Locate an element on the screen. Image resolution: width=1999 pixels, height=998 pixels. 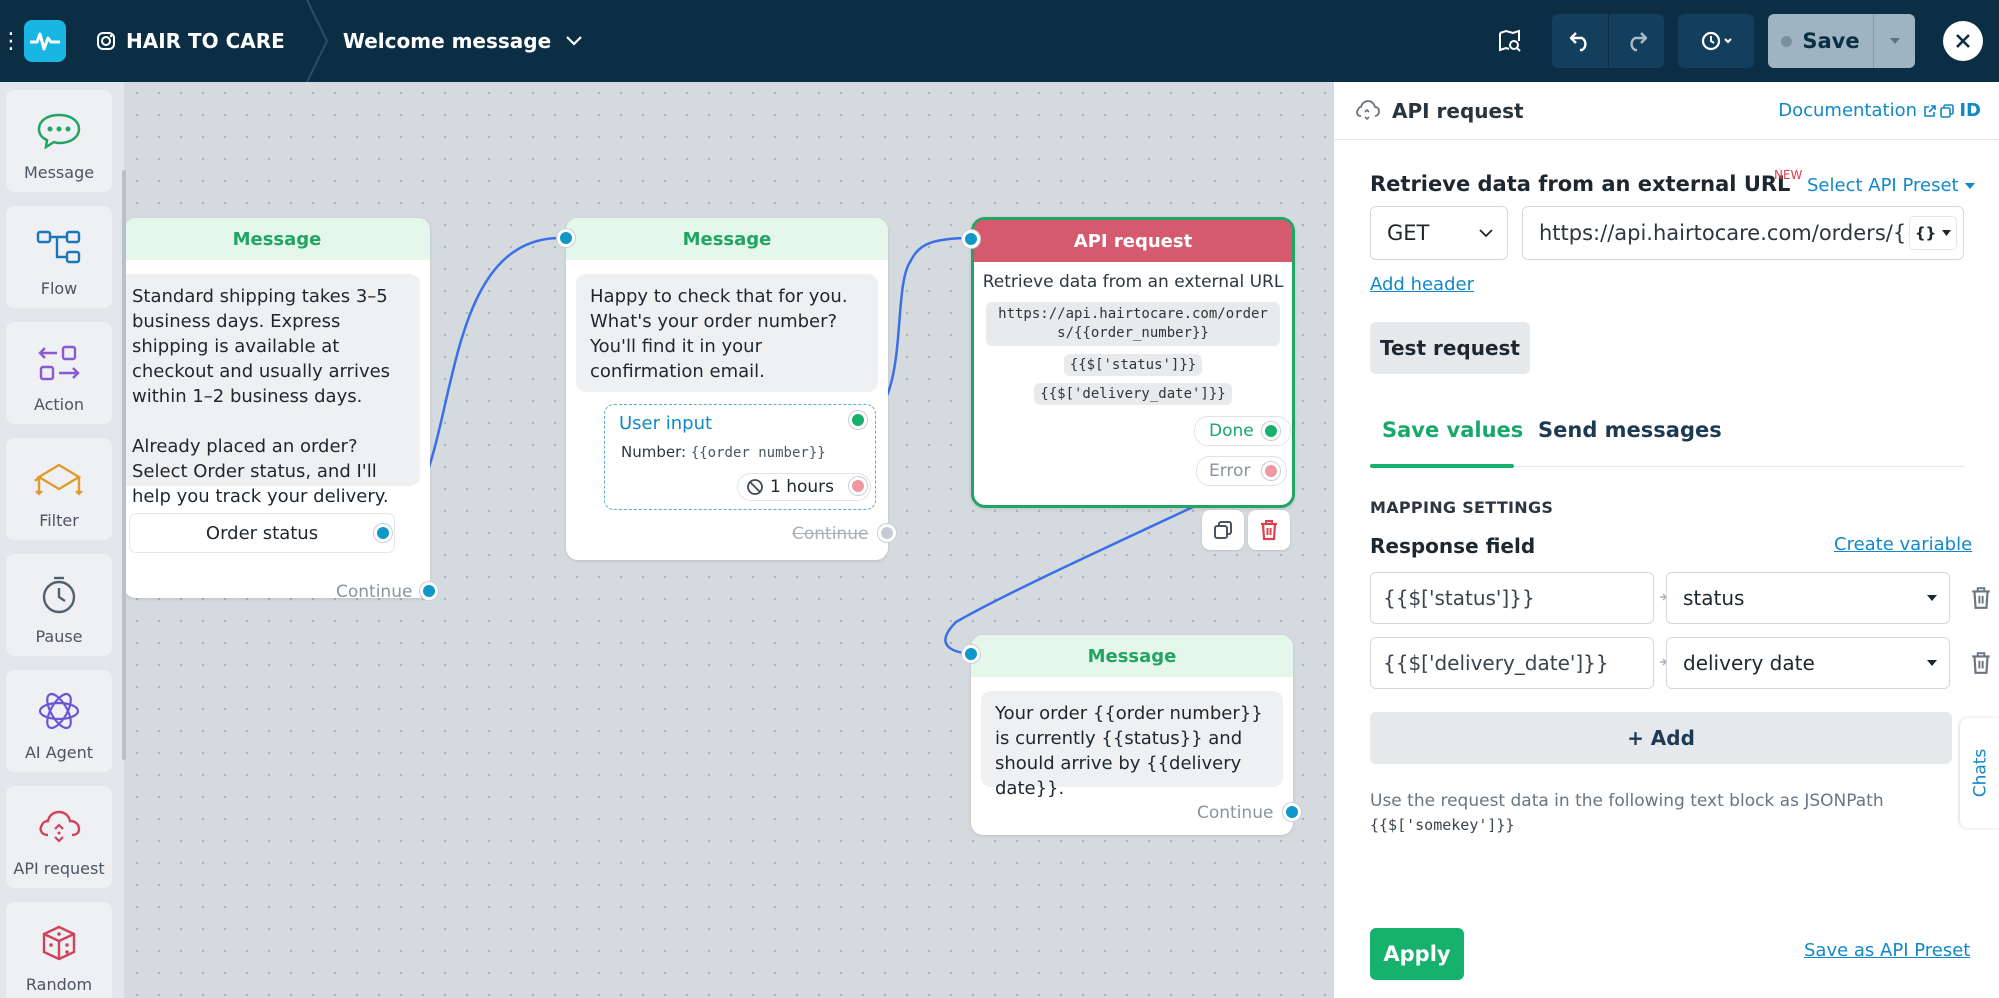
top-bar: ⋮ HAIR TO CARE Welcome message Save is located at coordinates (999, 41).